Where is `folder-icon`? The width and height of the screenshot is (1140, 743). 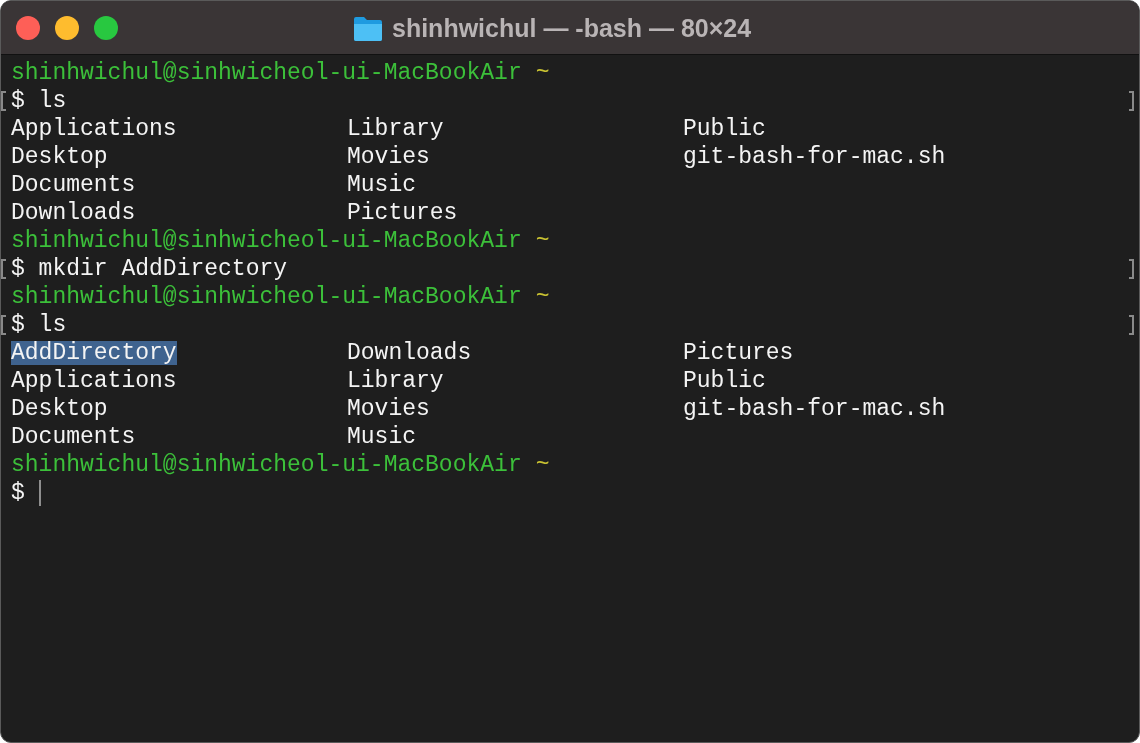
folder-icon is located at coordinates (368, 28).